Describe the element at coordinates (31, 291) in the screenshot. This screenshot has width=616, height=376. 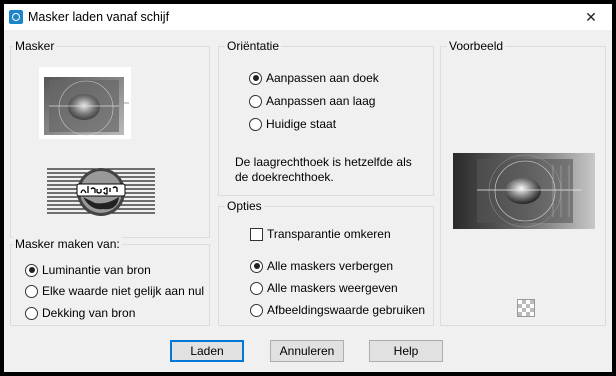
I see `radio-nonzero-indicator` at that location.